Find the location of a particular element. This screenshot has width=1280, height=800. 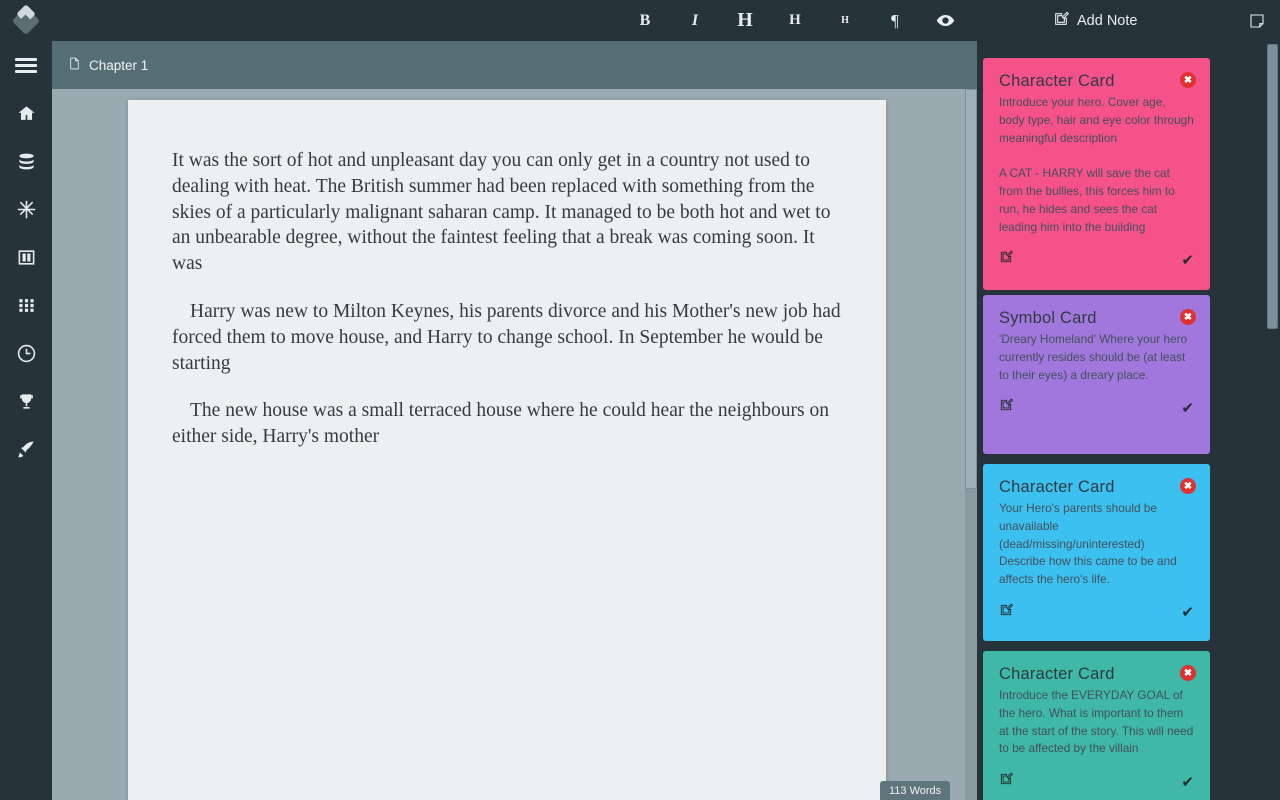

heading1-button: H is located at coordinates (745, 20).